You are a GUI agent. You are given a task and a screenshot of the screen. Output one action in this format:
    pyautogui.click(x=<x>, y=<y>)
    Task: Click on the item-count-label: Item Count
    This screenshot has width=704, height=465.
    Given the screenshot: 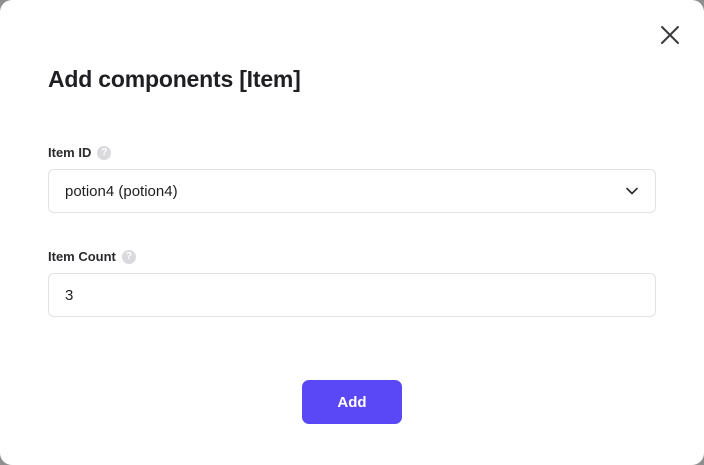 What is the action you would take?
    pyautogui.click(x=82, y=256)
    